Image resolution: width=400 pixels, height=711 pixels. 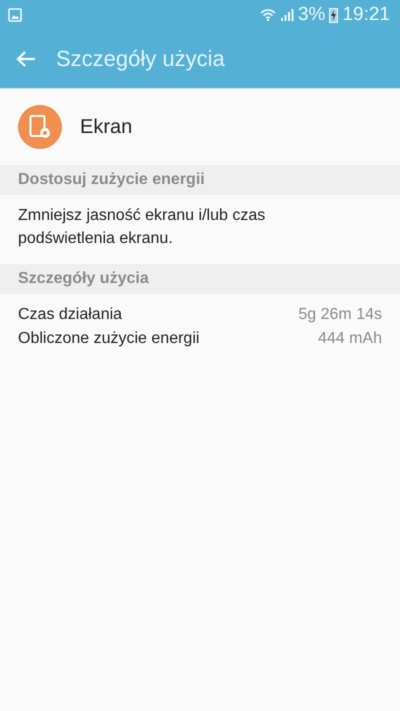 What do you see at coordinates (70, 315) in the screenshot?
I see `detail-label: Czas działania` at bounding box center [70, 315].